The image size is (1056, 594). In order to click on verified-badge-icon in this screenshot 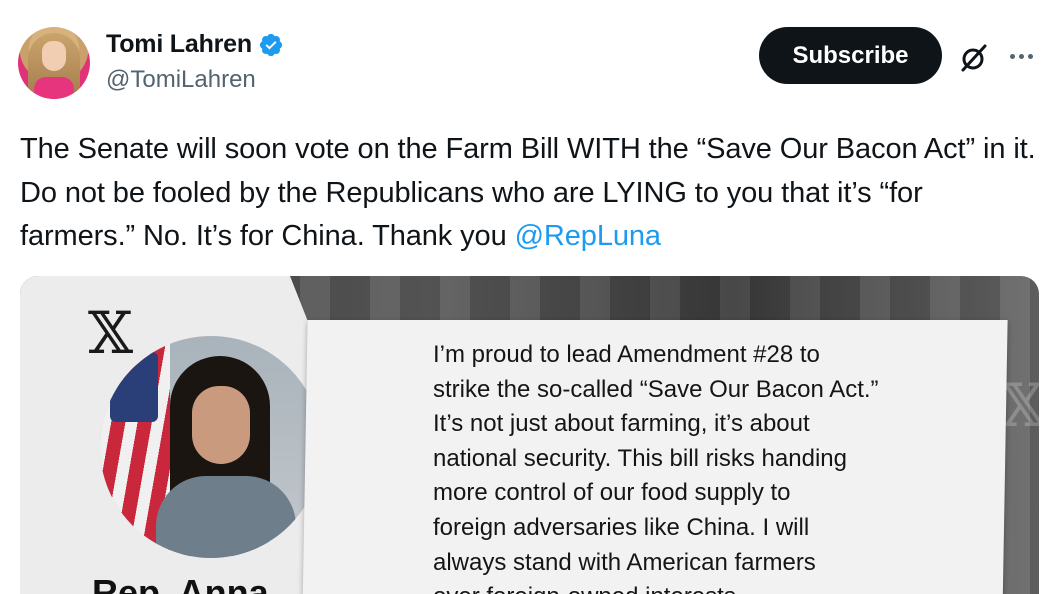, I will do `click(271, 44)`.